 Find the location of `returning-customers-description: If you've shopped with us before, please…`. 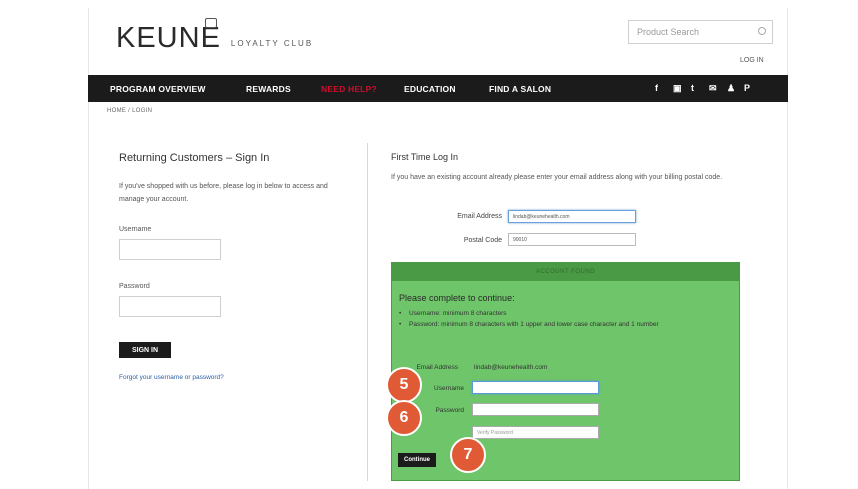

returning-customers-description: If you've shopped with us before, please… is located at coordinates (223, 193).